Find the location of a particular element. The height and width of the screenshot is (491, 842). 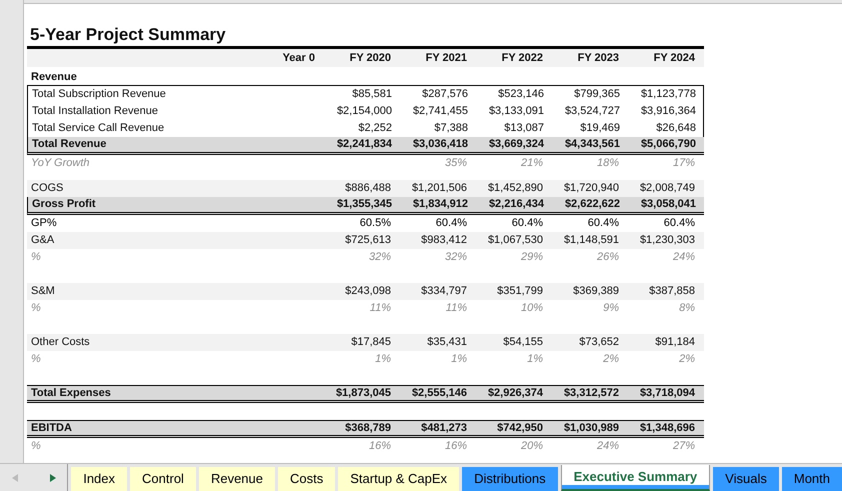

sheet-tab: Revenue is located at coordinates (236, 479).